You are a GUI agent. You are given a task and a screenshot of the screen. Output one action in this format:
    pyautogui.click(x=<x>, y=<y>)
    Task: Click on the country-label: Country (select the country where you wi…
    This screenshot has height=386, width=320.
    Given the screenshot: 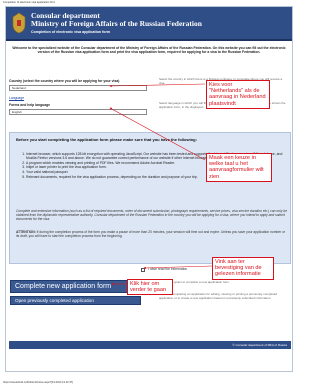 What is the action you would take?
    pyautogui.click(x=64, y=81)
    